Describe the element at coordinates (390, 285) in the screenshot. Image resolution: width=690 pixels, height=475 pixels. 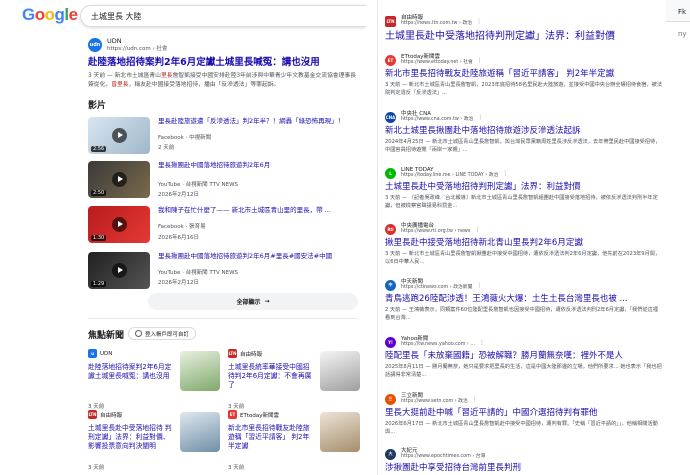
I see `ctinews-favicon-icon: 中` at that location.